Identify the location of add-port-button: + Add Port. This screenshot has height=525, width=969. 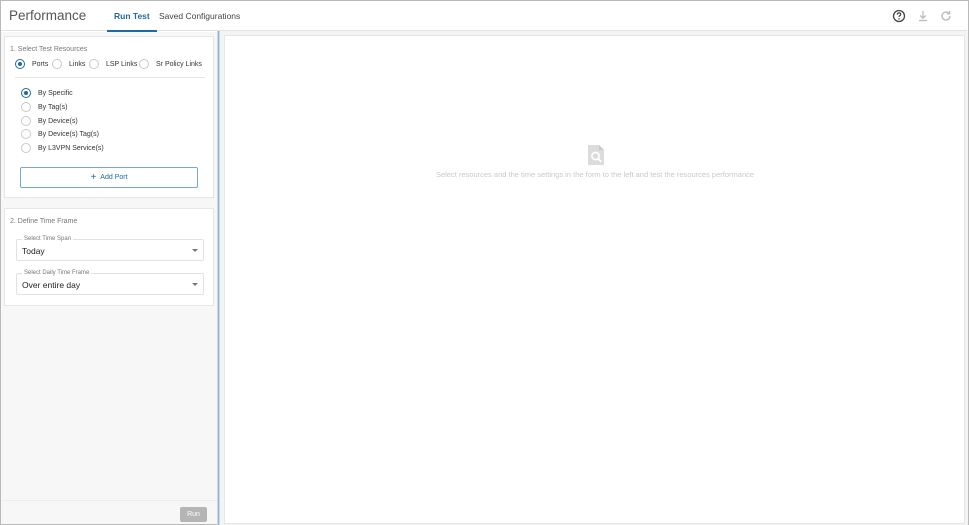
(109, 177).